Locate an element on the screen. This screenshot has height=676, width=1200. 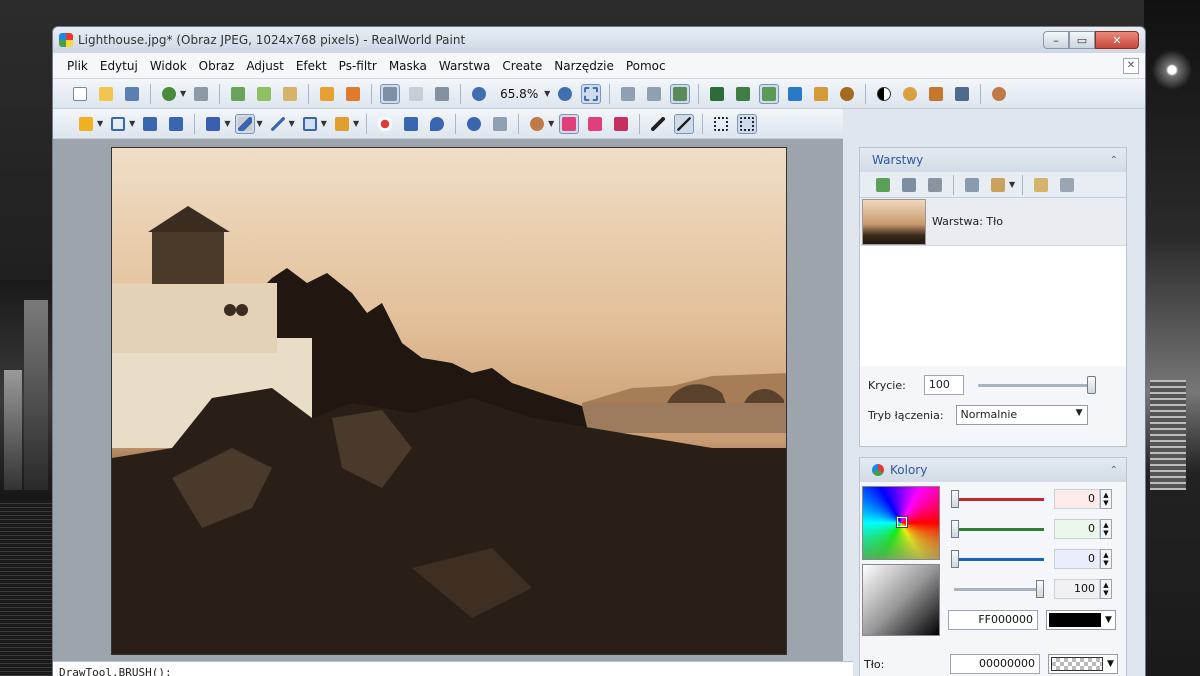
zoom-level: 65.8% is located at coordinates (519, 94).